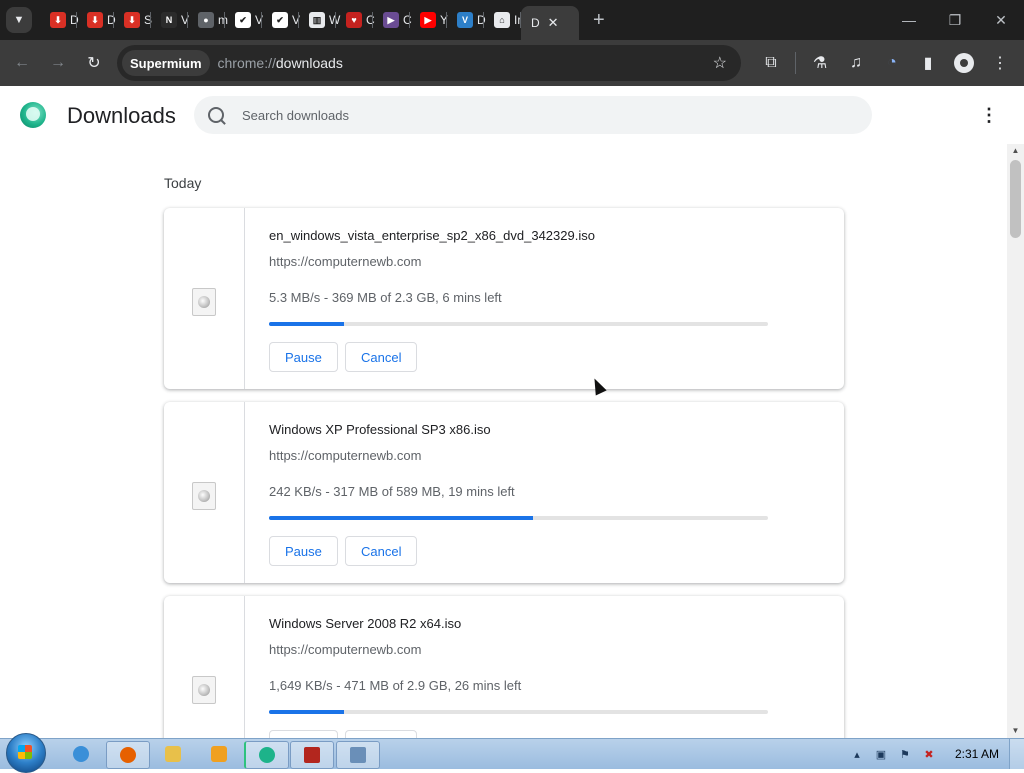 This screenshot has width=1024, height=773. Describe the element at coordinates (856, 63) in the screenshot. I see `media-controls-button: ♫` at that location.